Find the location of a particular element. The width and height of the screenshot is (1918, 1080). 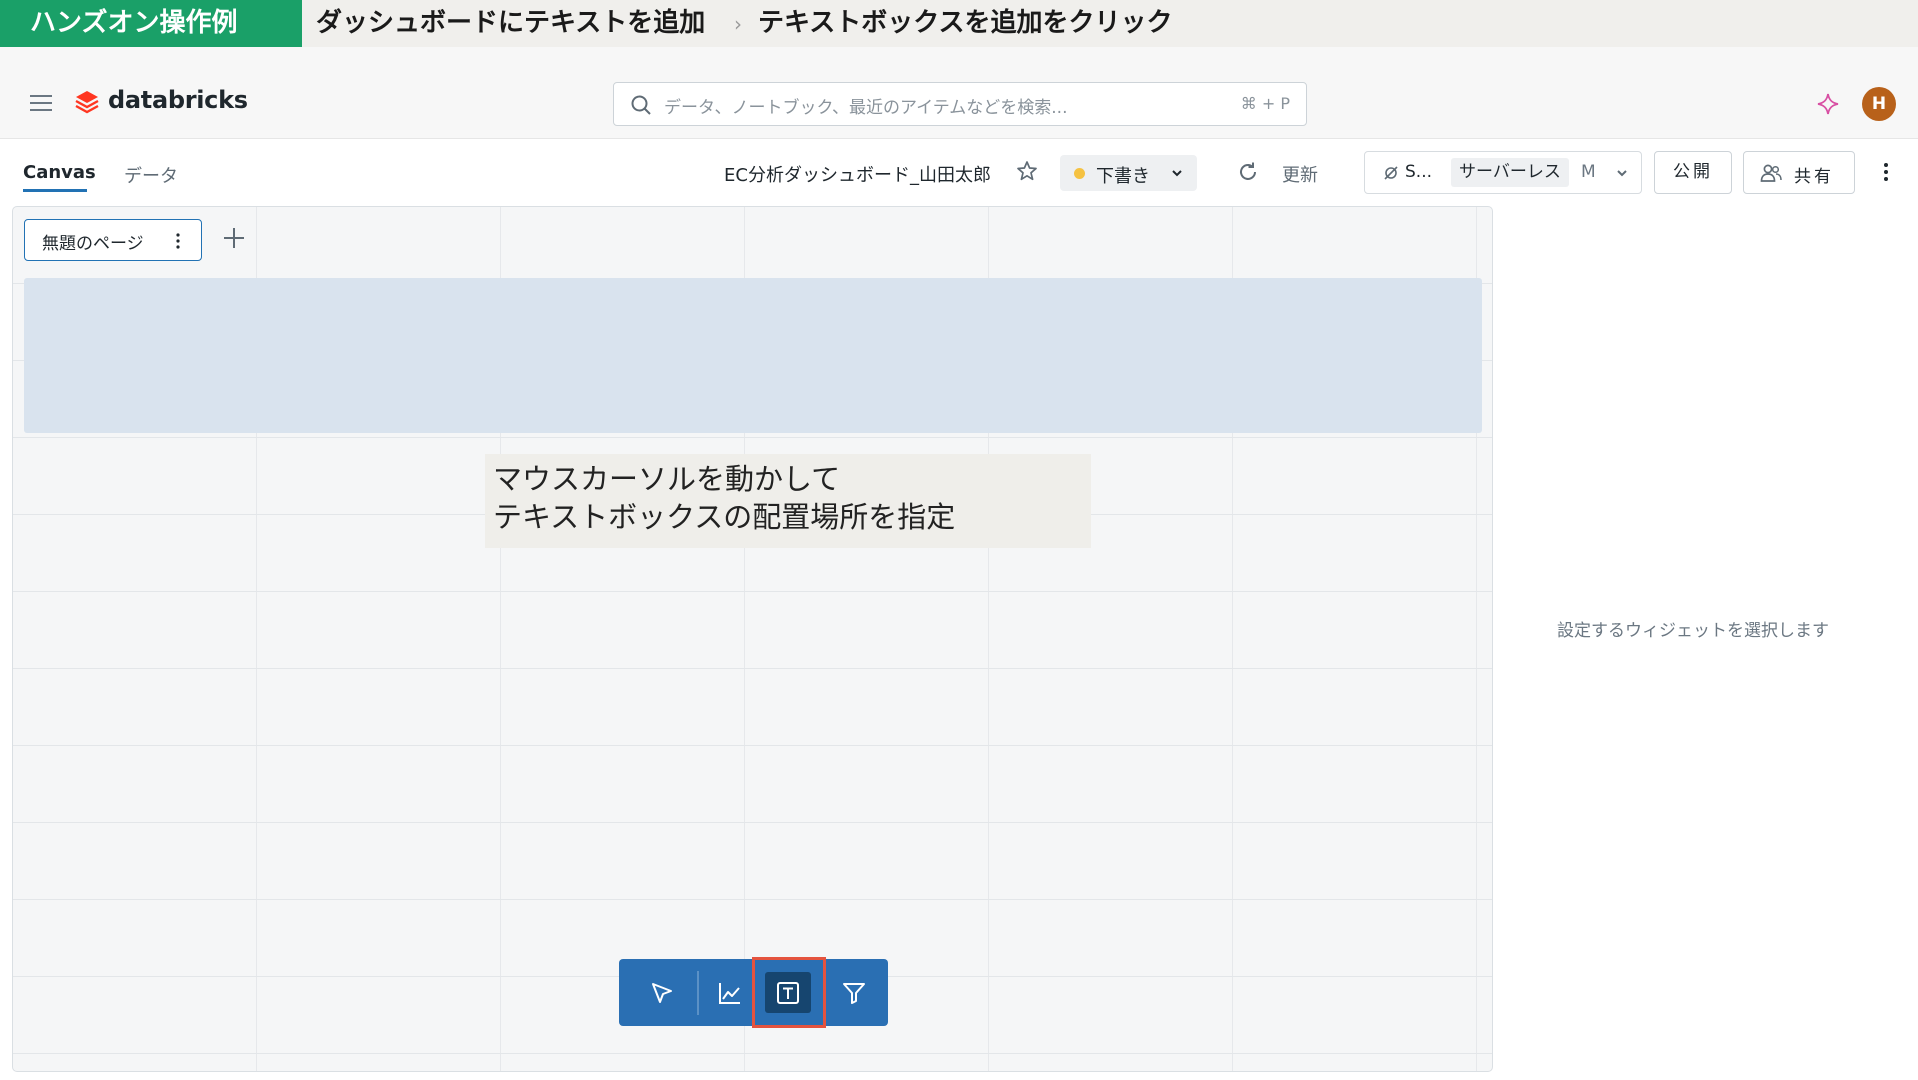

search-icon is located at coordinates (641, 105).